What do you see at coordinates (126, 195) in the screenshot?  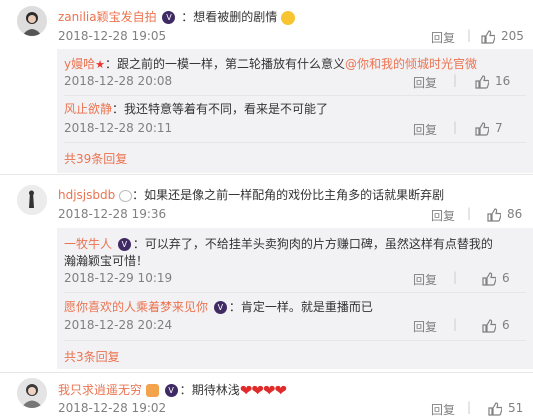 I see `panda-icon` at bounding box center [126, 195].